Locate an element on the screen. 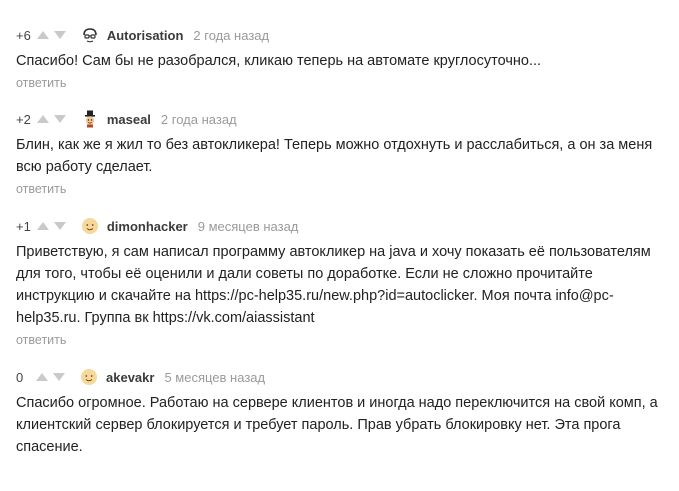 The height and width of the screenshot is (491, 679). glasses-face-avatar-icon is located at coordinates (90, 35).